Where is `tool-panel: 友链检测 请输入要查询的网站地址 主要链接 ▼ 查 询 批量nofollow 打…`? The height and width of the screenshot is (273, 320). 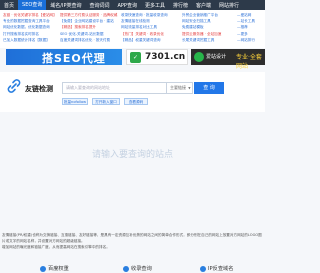
tool-panel: 友链检测 请输入要查询的网站地址 主要链接 ▼ 查 询 批量nofollow 打… is located at coordinates (132, 92).